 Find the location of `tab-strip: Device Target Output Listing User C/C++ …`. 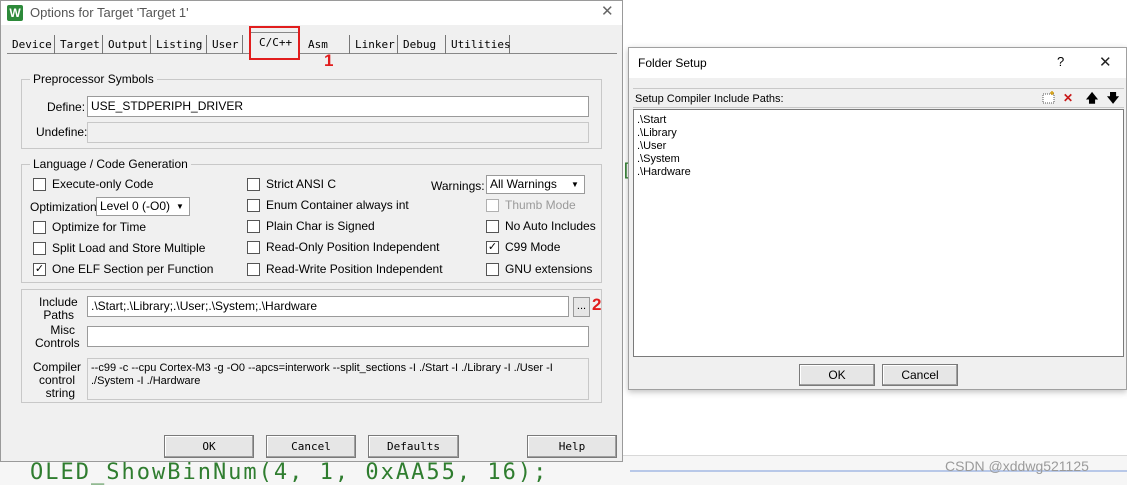

tab-strip: Device Target Output Listing User C/C++ … is located at coordinates (312, 43).